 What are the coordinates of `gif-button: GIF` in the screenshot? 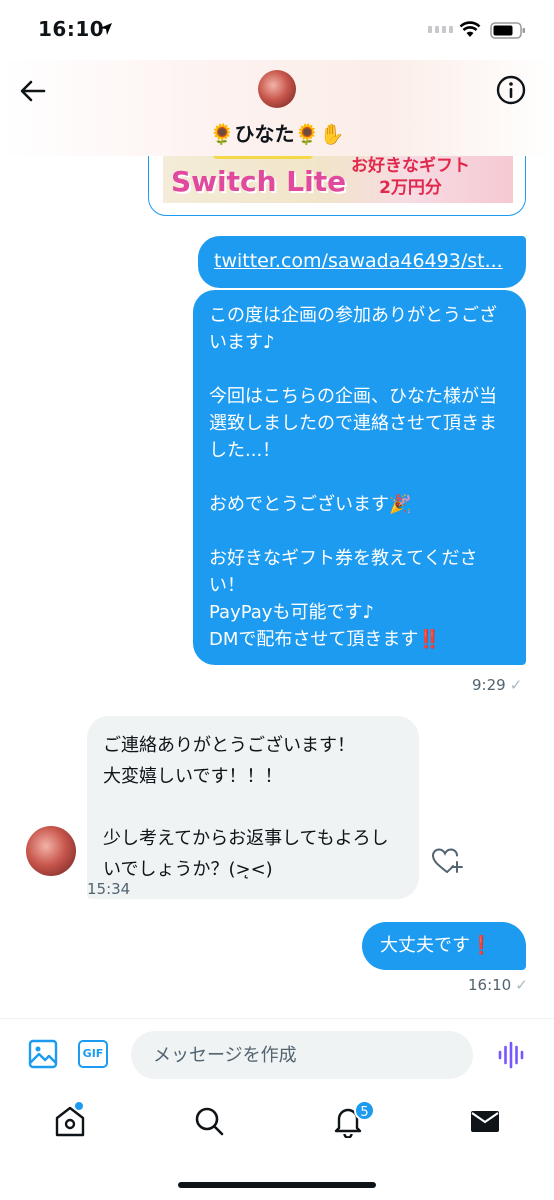 It's located at (93, 1054).